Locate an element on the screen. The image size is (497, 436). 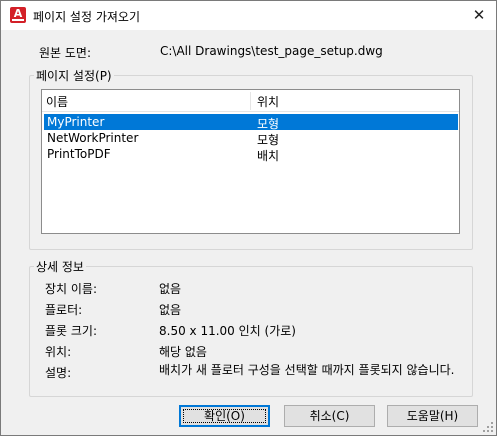
list-item-printtopdf: PrintToPDF 배치 is located at coordinates (251, 154).